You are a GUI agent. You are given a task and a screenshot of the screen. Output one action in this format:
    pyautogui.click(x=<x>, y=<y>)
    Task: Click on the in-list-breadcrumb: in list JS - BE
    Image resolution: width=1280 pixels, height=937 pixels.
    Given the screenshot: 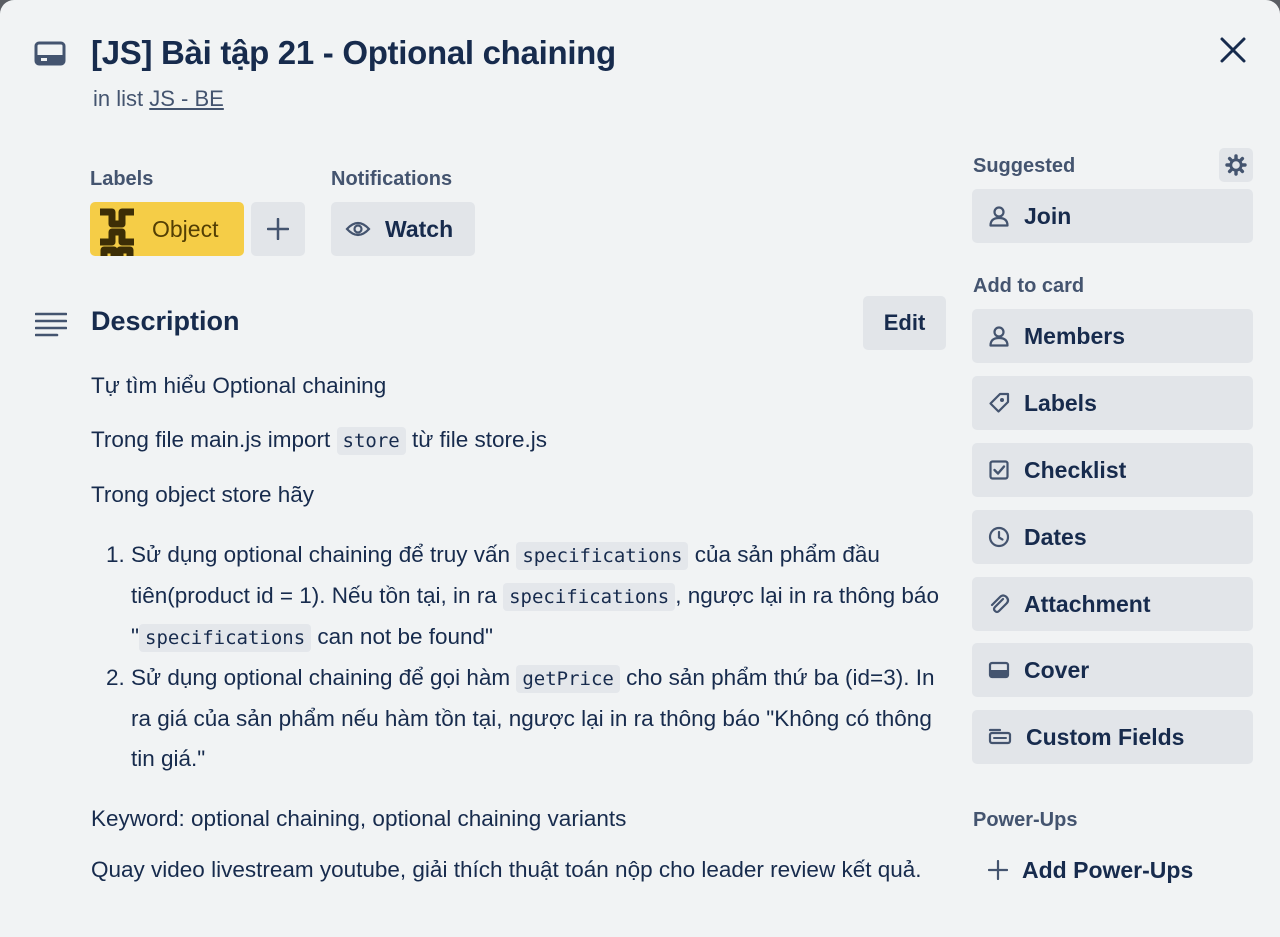 What is the action you would take?
    pyautogui.click(x=158, y=99)
    